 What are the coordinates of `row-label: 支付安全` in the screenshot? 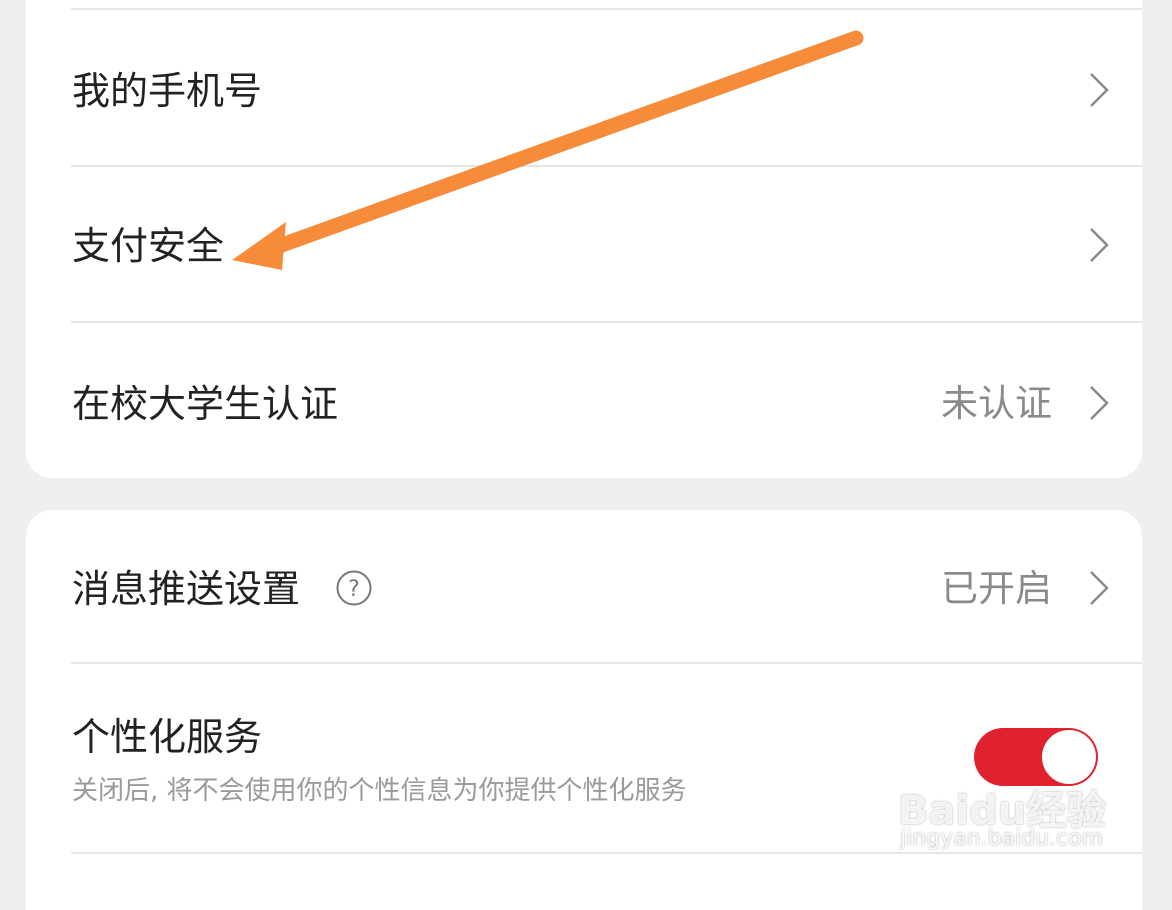 It's located at (148, 246).